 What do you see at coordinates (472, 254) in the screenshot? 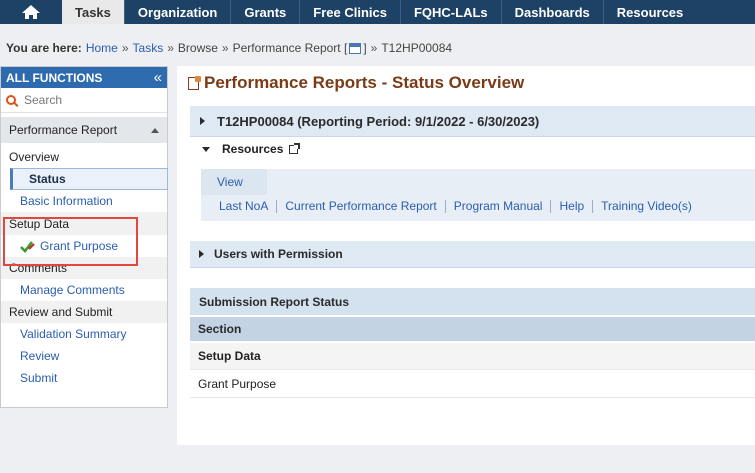
I see `users-with-permission-header: Users with Permission` at bounding box center [472, 254].